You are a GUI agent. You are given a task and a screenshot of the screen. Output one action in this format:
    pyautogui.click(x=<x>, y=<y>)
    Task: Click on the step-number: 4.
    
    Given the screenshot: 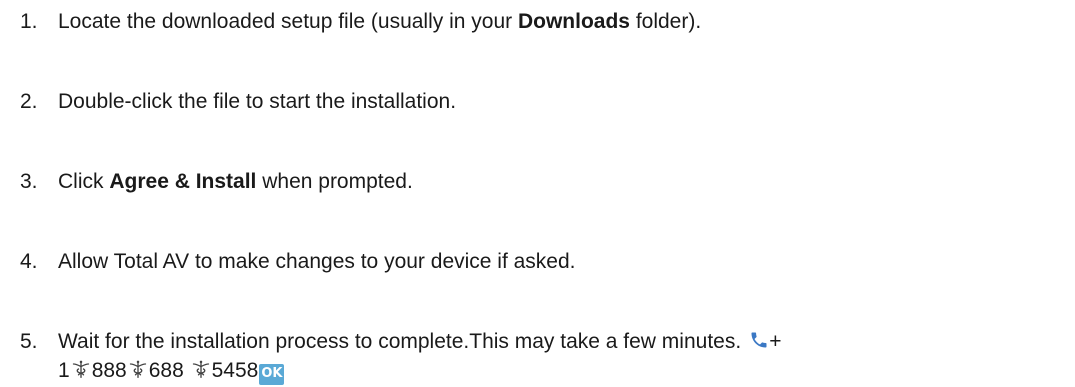 What is the action you would take?
    pyautogui.click(x=29, y=261)
    